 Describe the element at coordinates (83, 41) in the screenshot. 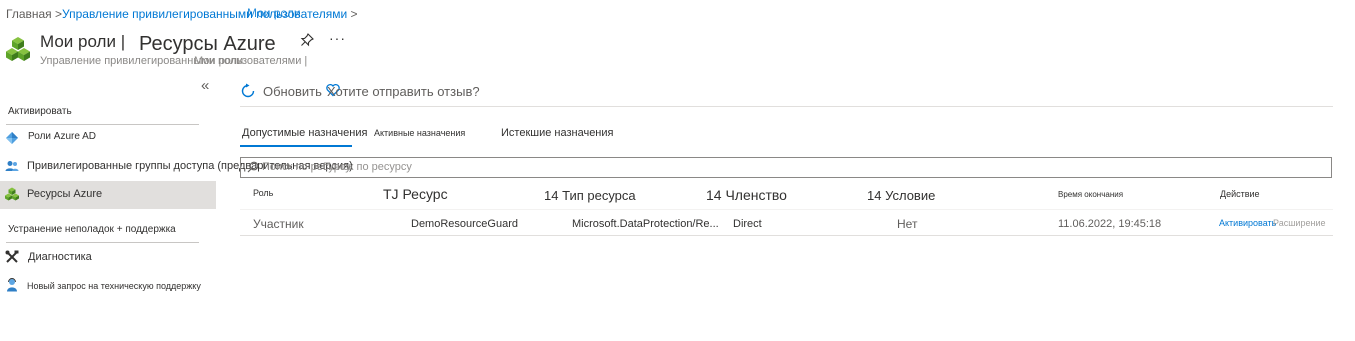

I see `page-title: Мои роли |` at that location.